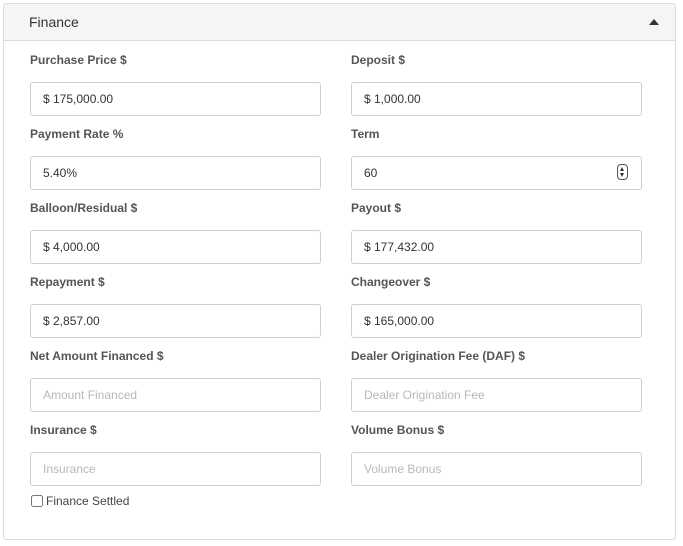 The height and width of the screenshot is (546, 683). I want to click on purchase-price-input, so click(175, 99).